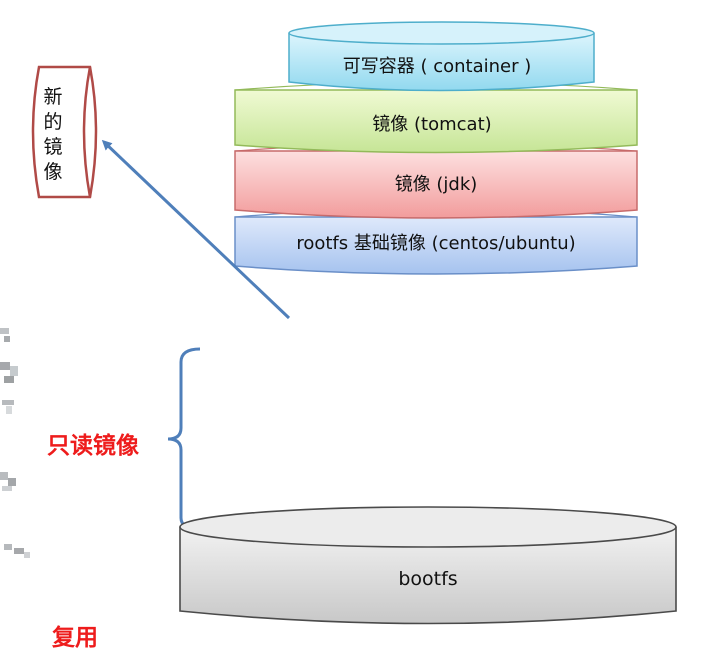 The width and height of the screenshot is (715, 661). What do you see at coordinates (431, 124) in the screenshot?
I see `layer-tomcat-label: 镜像 (tomcat)` at bounding box center [431, 124].